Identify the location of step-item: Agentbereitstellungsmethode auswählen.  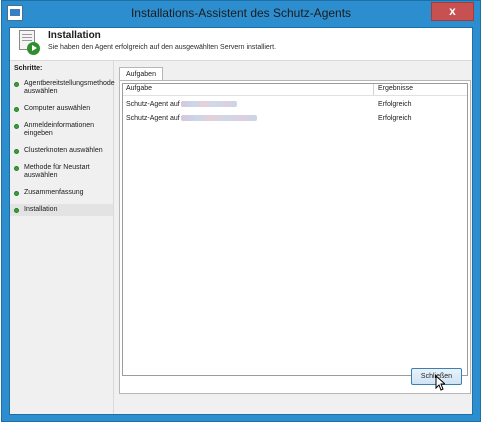
(62, 88).